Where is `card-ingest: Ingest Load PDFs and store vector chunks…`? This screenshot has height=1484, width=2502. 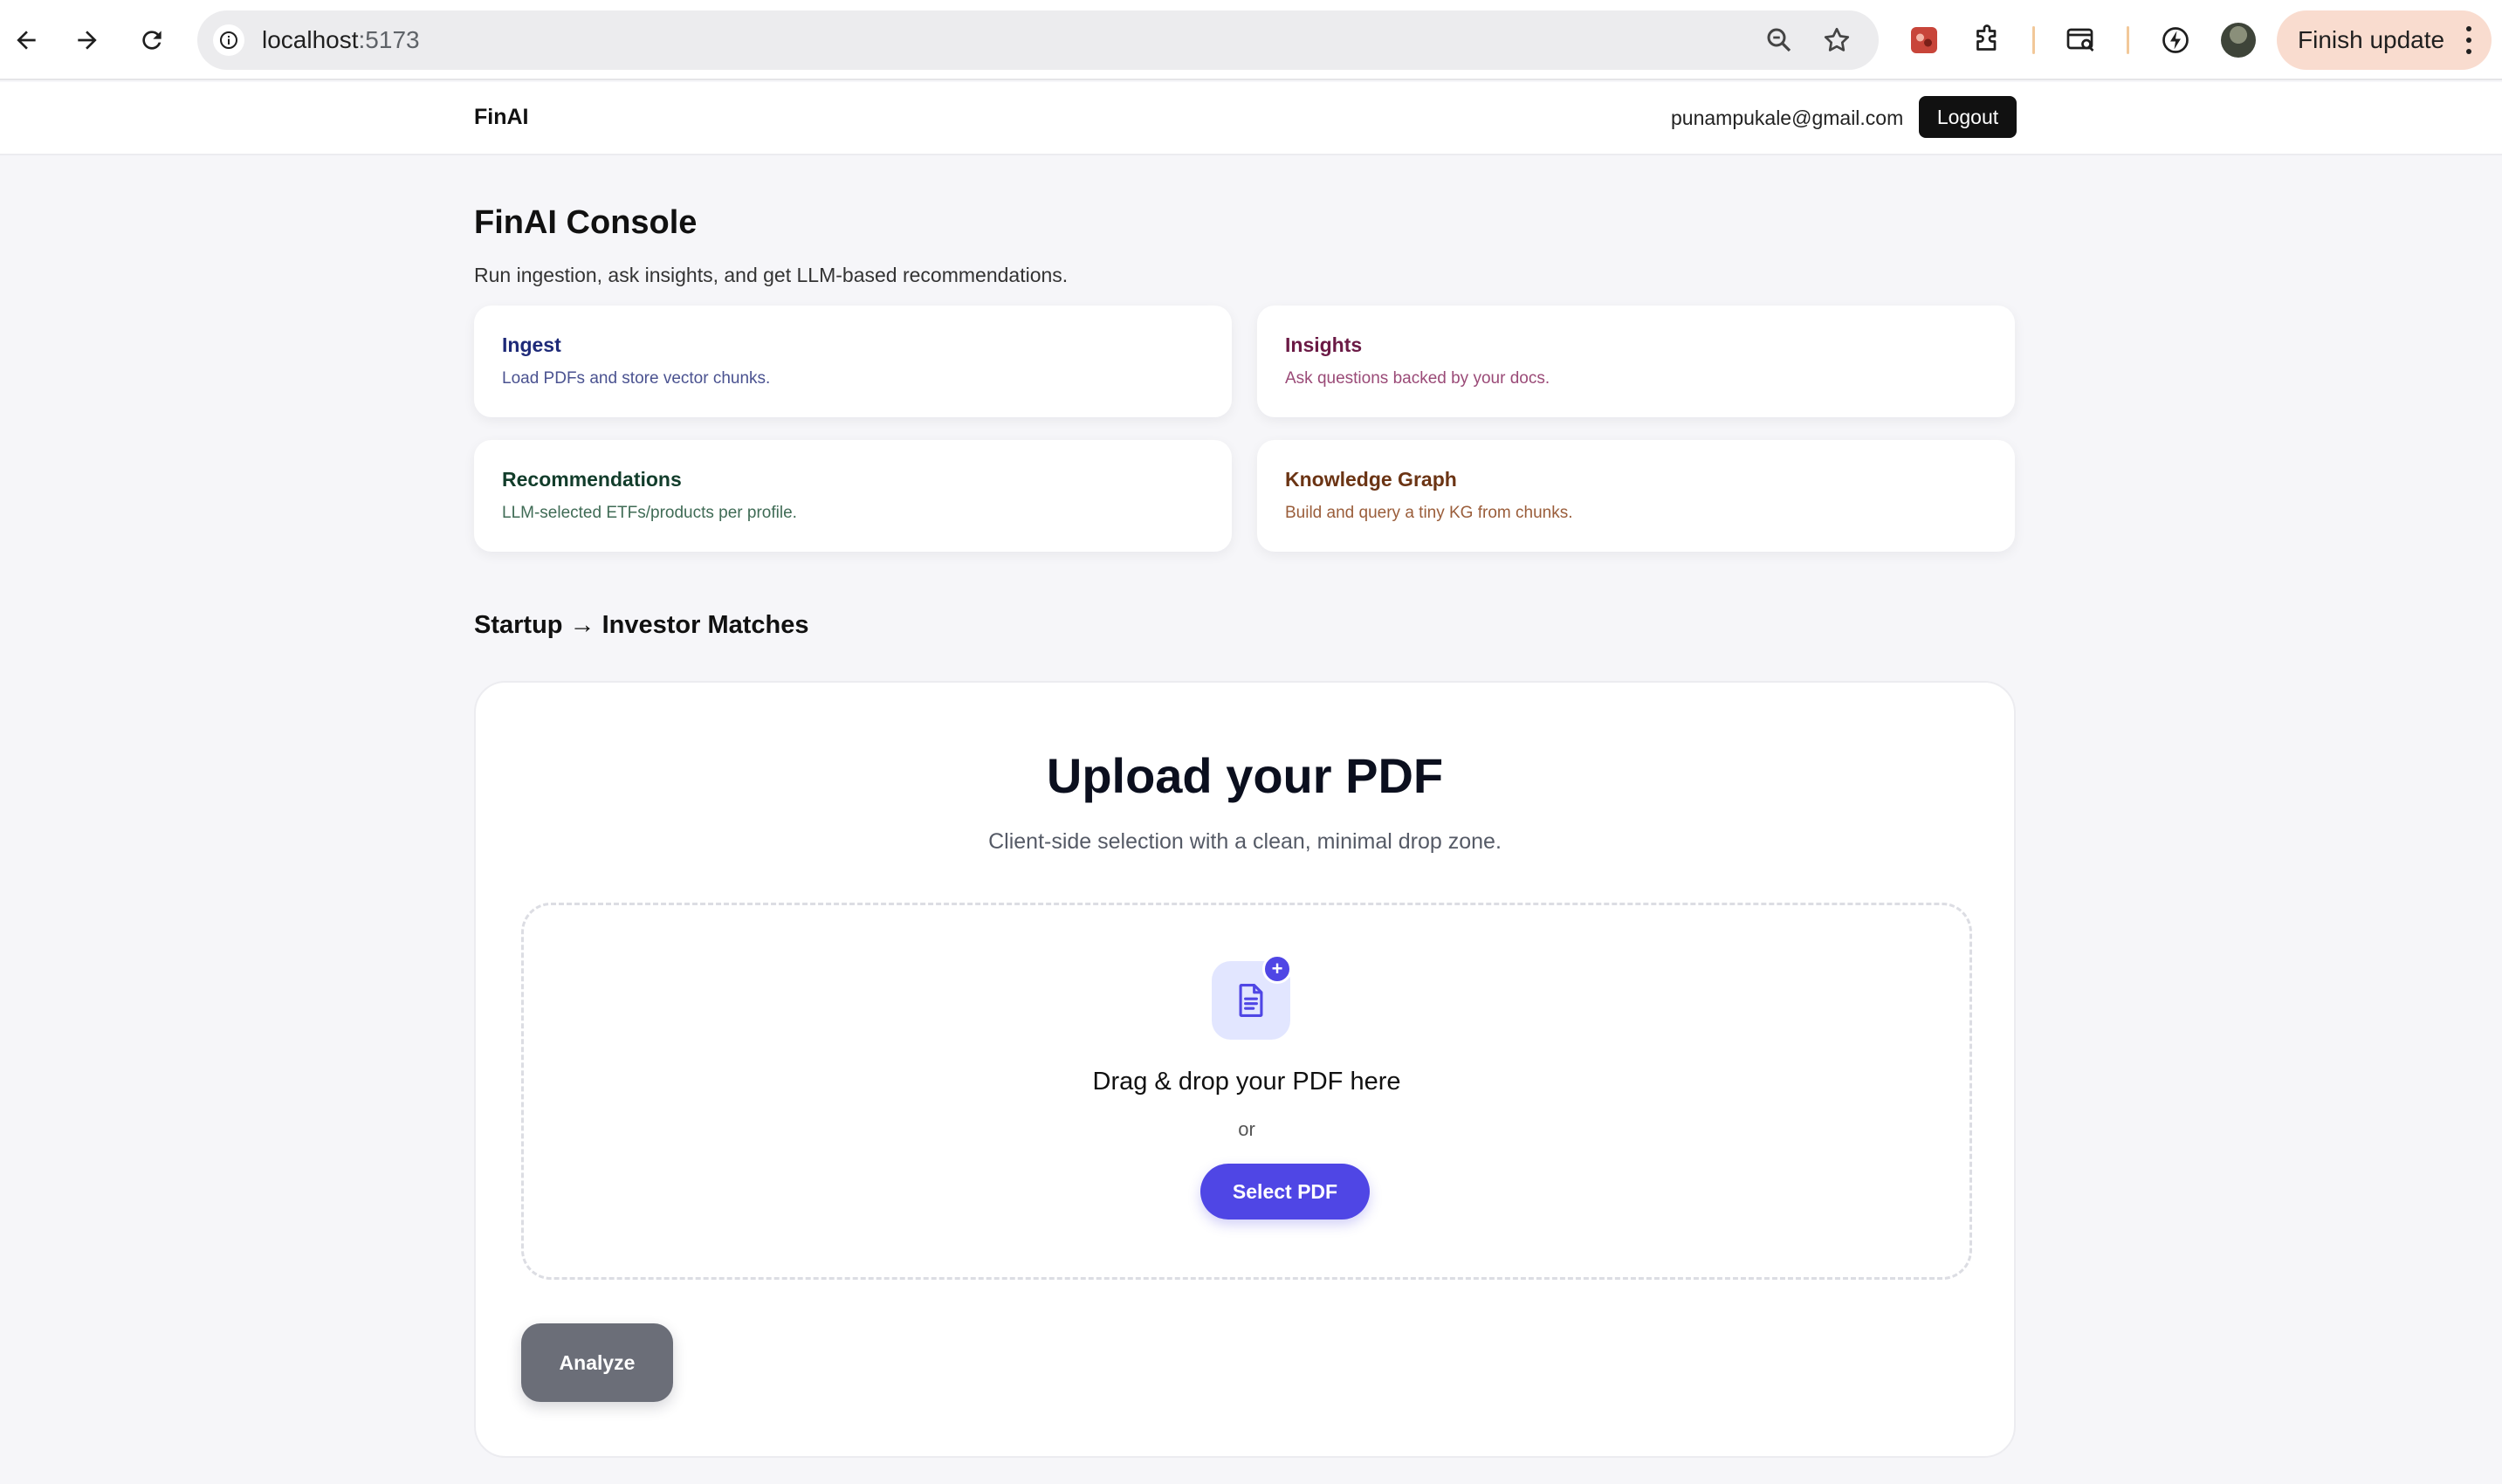
card-ingest: Ingest Load PDFs and store vector chunks… is located at coordinates (853, 361).